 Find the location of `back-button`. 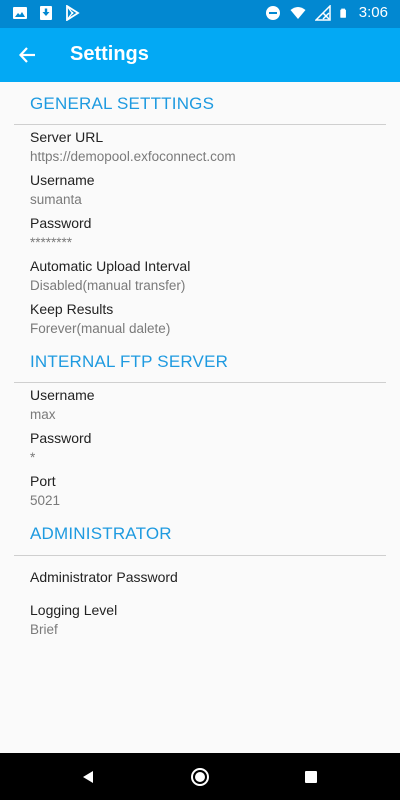

back-button is located at coordinates (28, 55).